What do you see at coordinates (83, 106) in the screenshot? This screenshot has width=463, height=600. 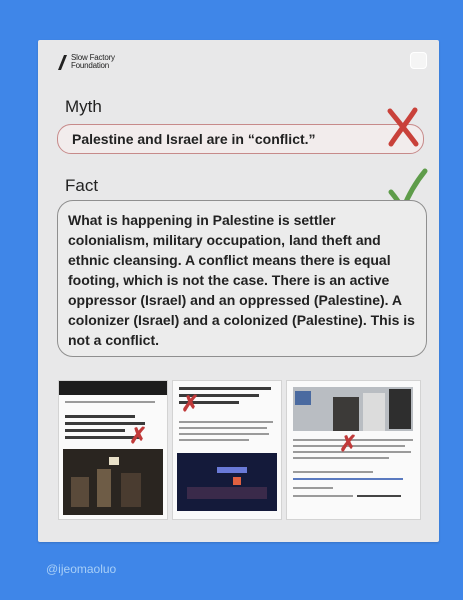 I see `myth-heading: Myth` at bounding box center [83, 106].